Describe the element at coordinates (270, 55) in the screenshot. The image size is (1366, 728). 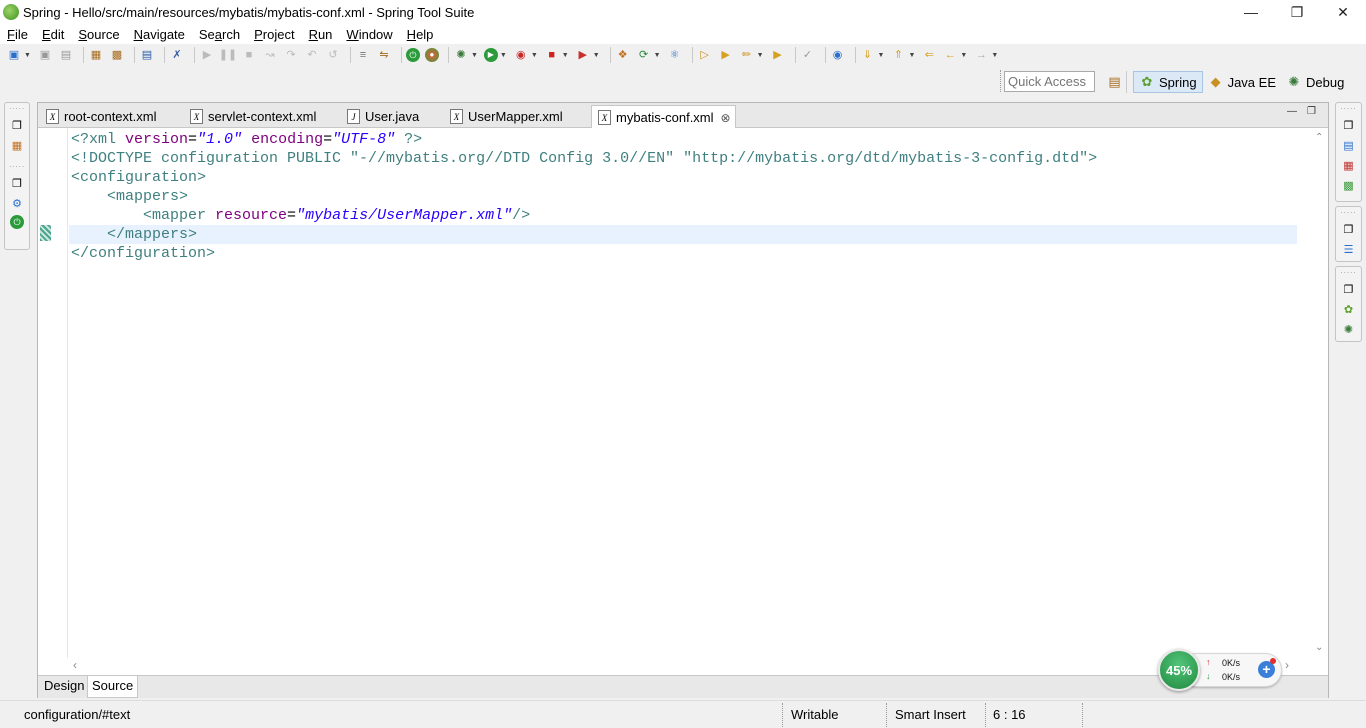
I see `disconnect-icon: ↝` at that location.